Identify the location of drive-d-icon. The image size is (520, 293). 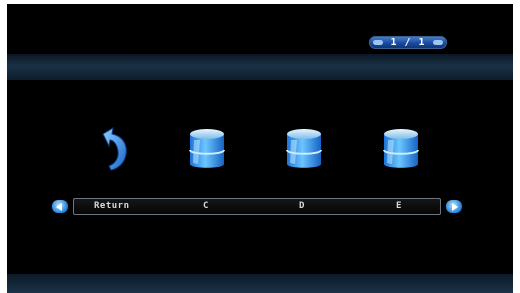
(304, 149).